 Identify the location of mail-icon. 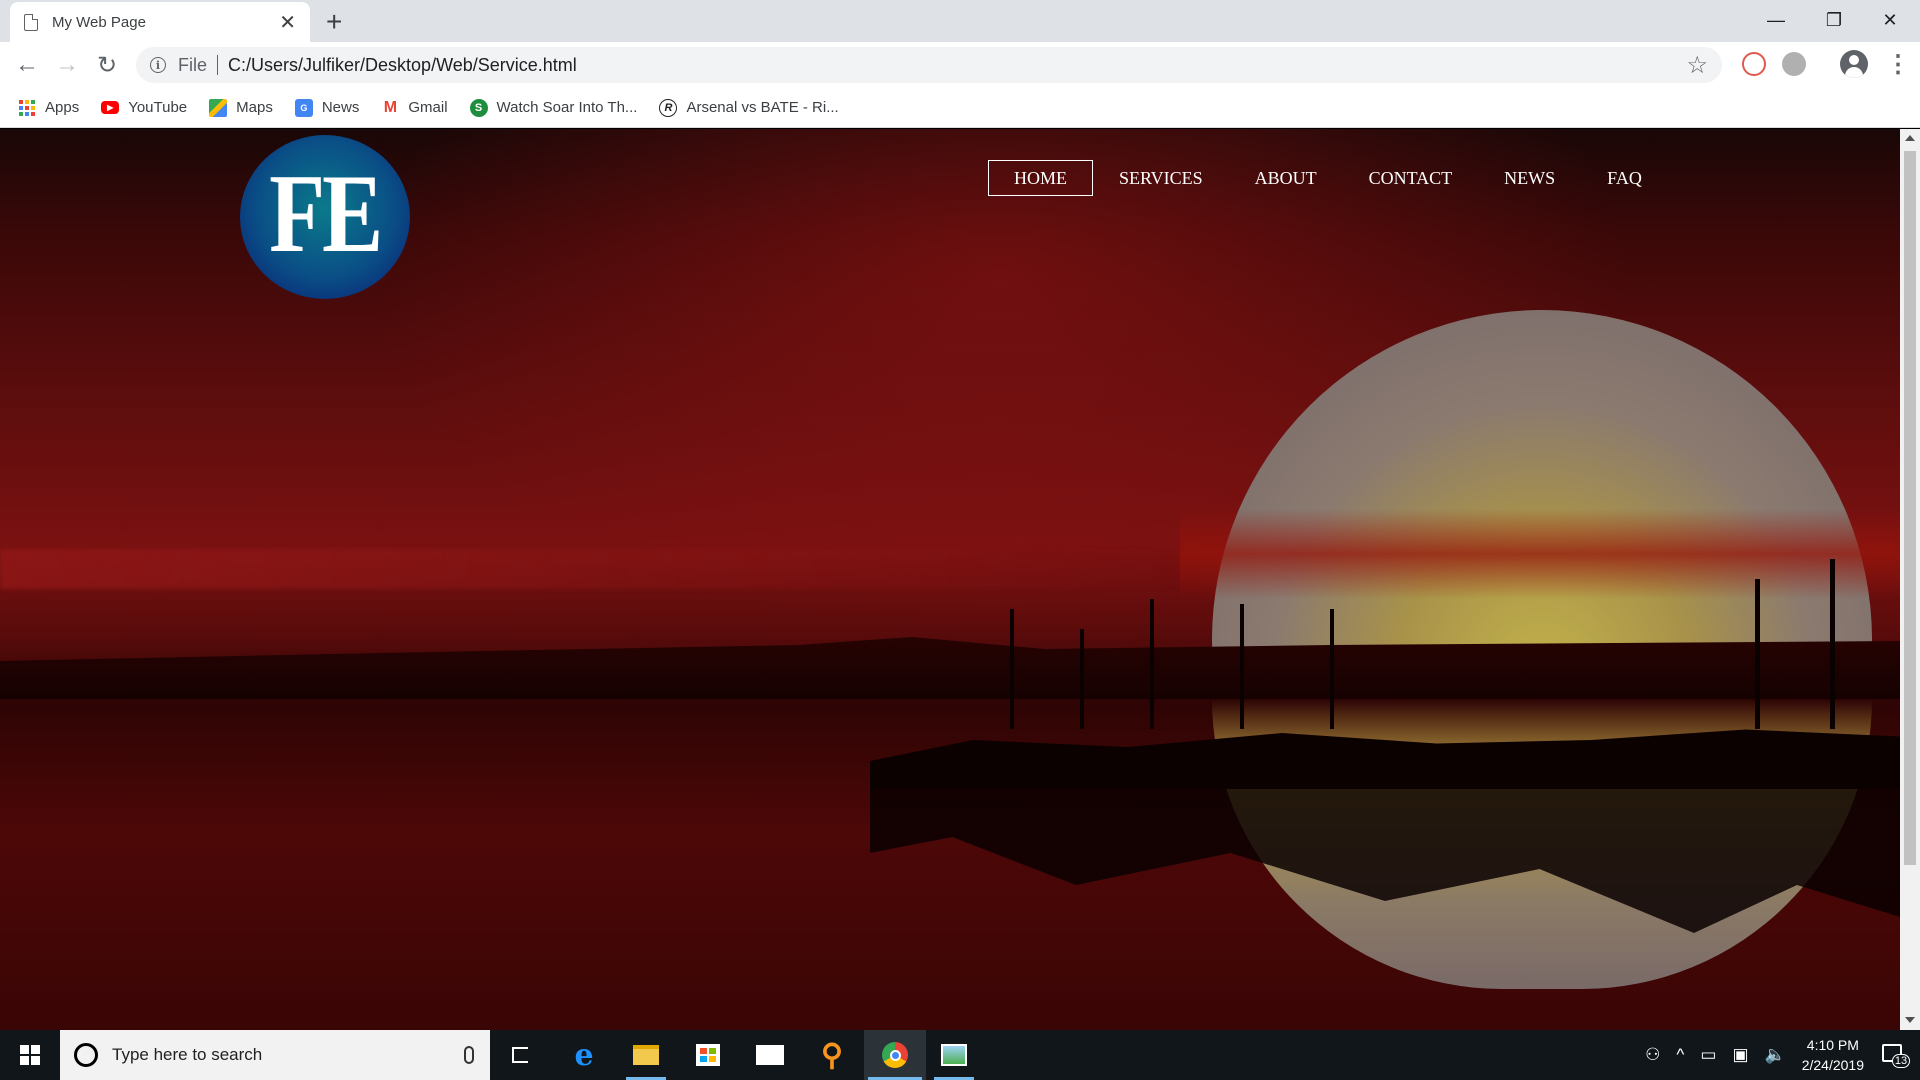
(770, 1055).